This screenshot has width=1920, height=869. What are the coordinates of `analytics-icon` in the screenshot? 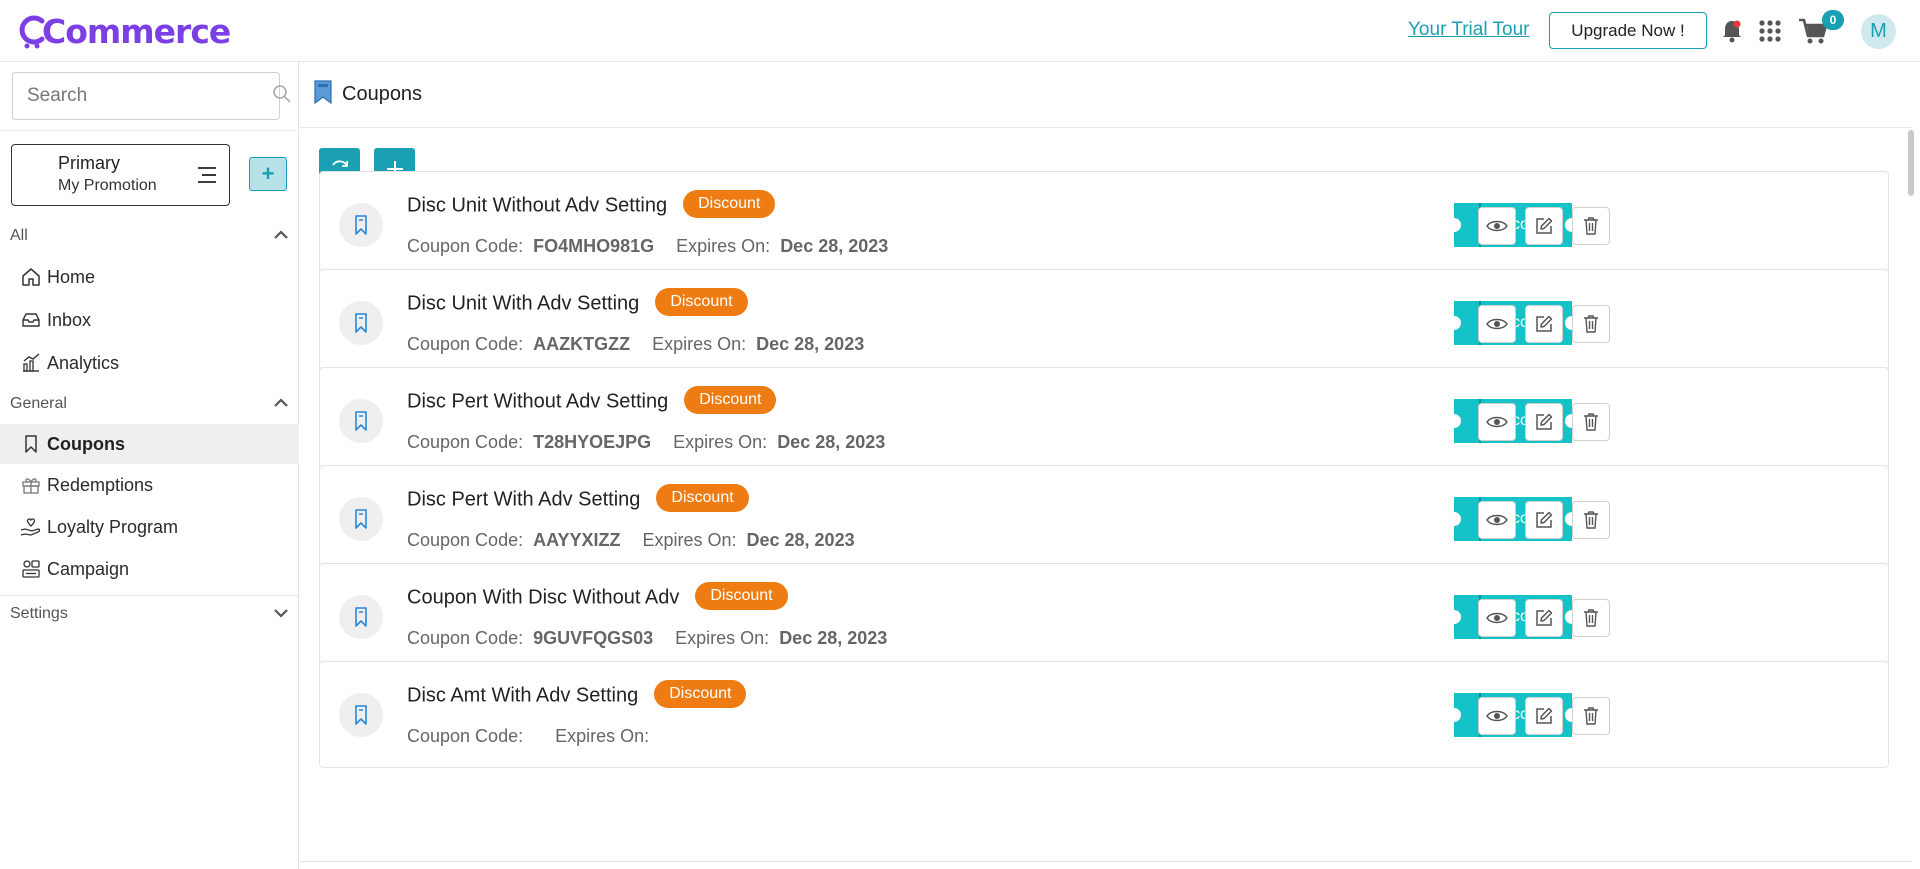 It's located at (31, 363).